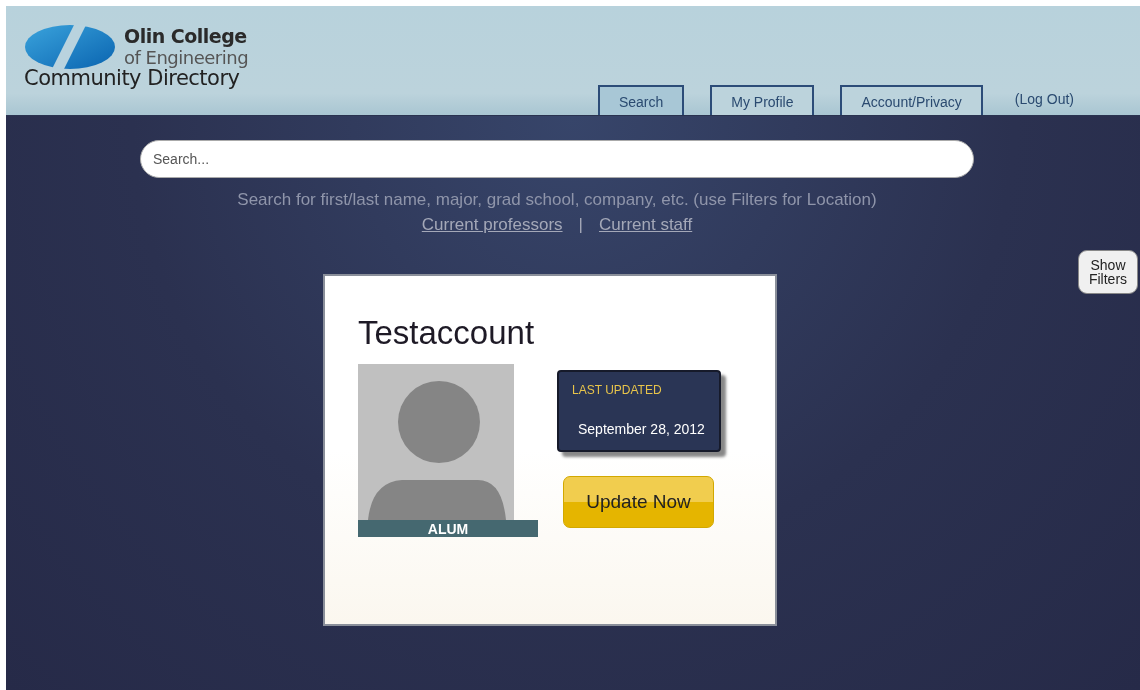 The width and height of the screenshot is (1140, 690). What do you see at coordinates (617, 390) in the screenshot?
I see `last-updated-label: LAST UPDATED` at bounding box center [617, 390].